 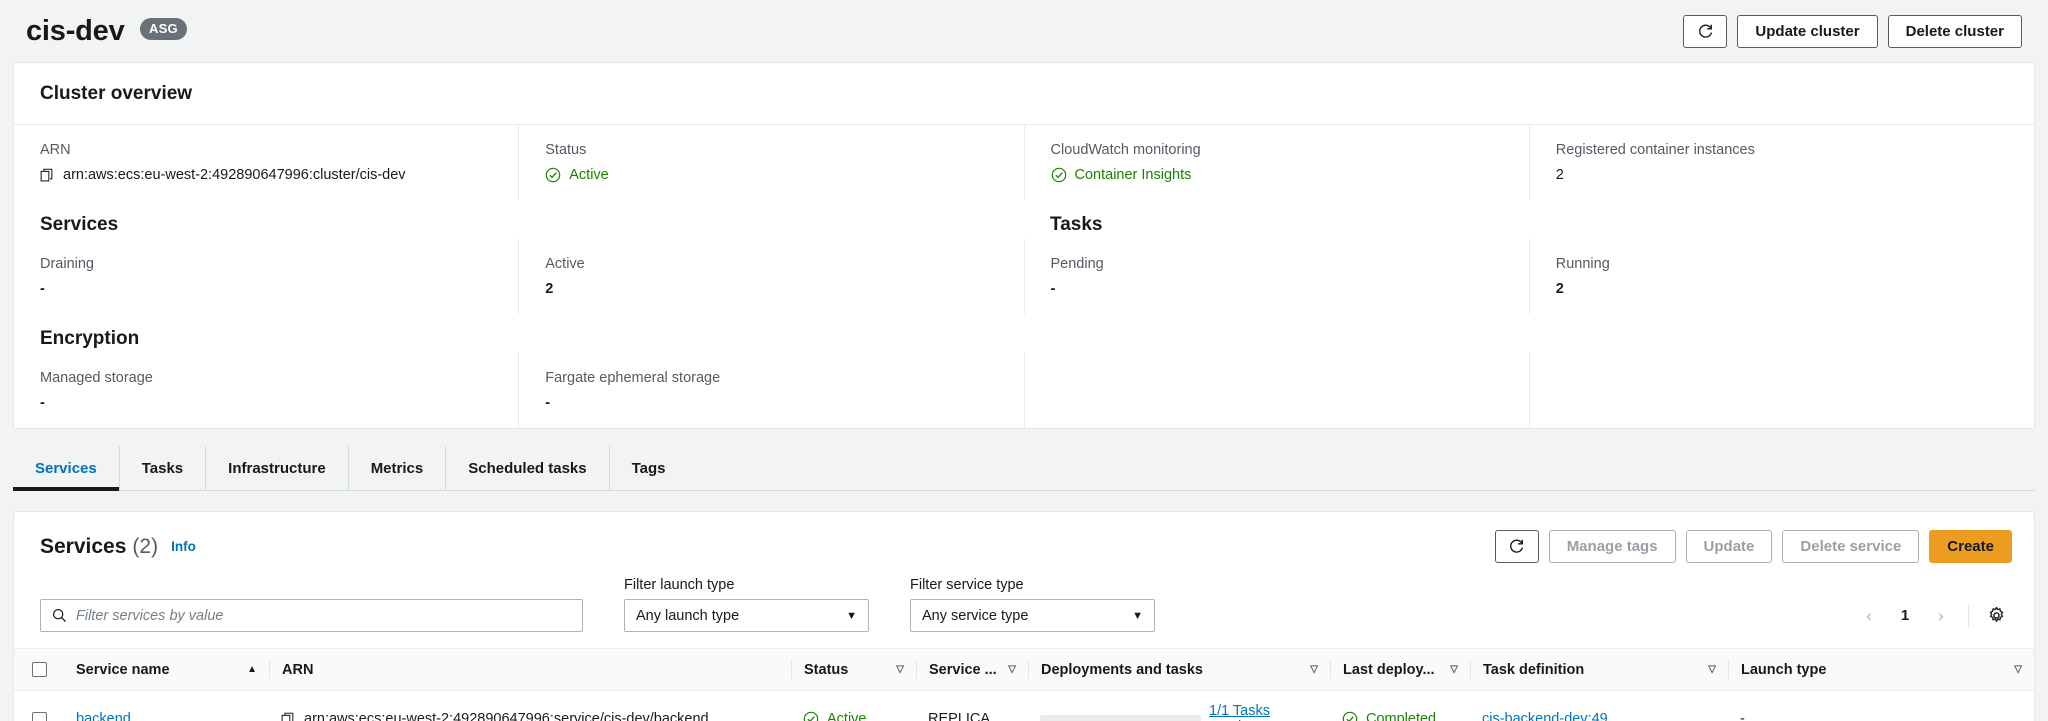 I want to click on field-value: Active, so click(x=771, y=175).